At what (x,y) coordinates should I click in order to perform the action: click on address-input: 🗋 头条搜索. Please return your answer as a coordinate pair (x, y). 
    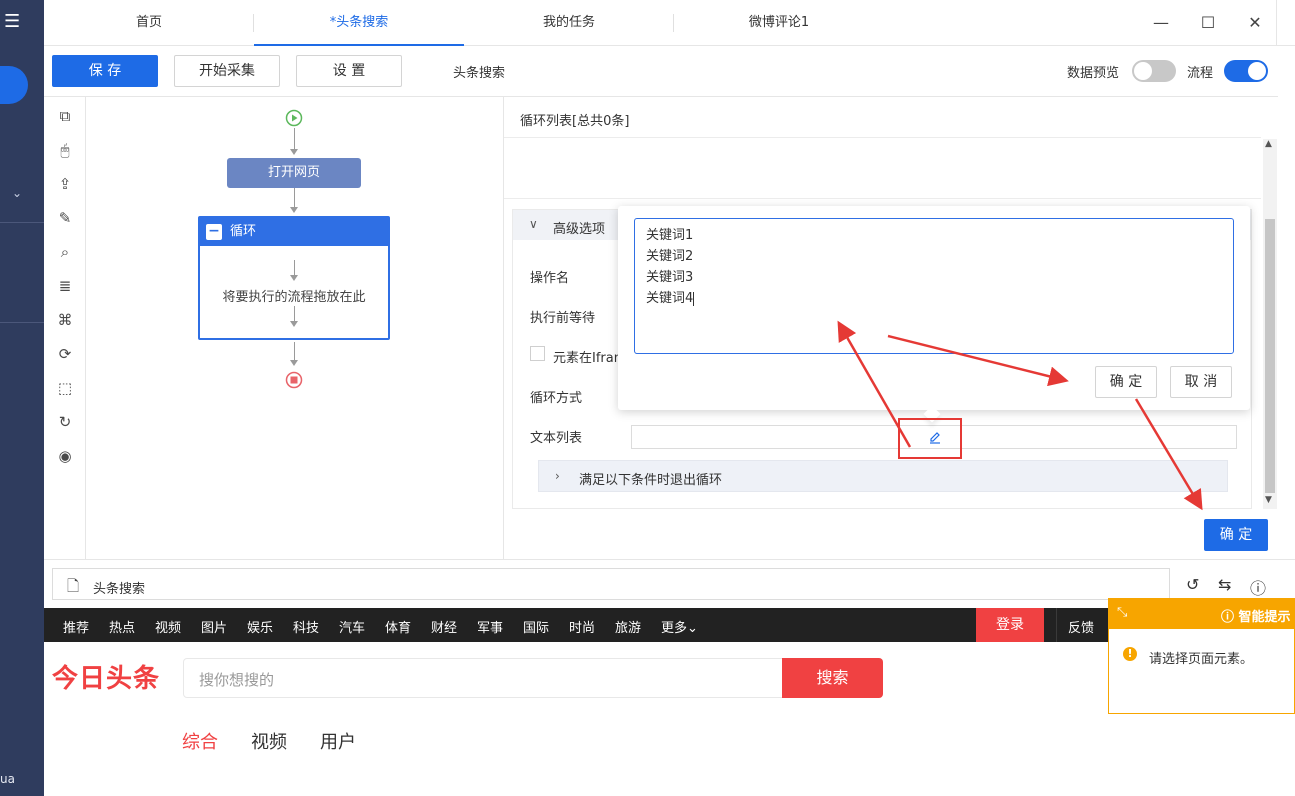
    Looking at the image, I should click on (611, 584).